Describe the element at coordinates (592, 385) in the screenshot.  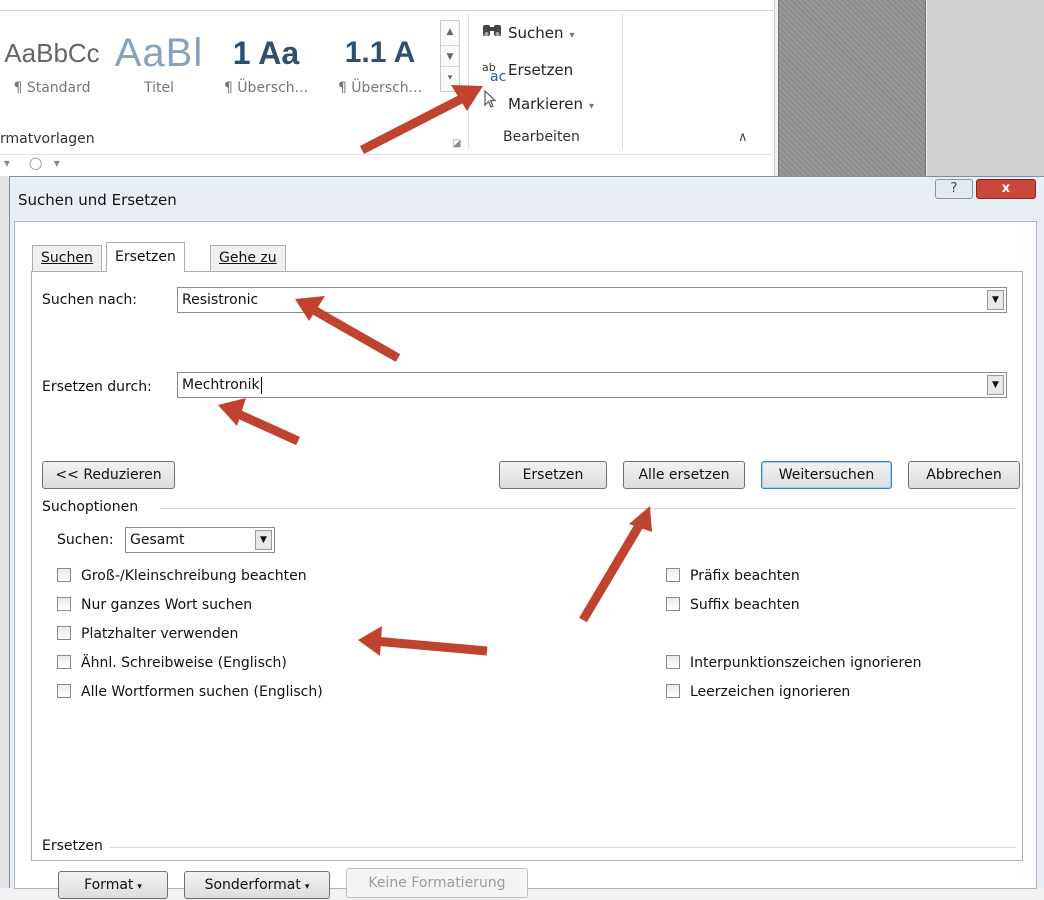
I see `replace-combobox: Mechtronik ▼` at that location.